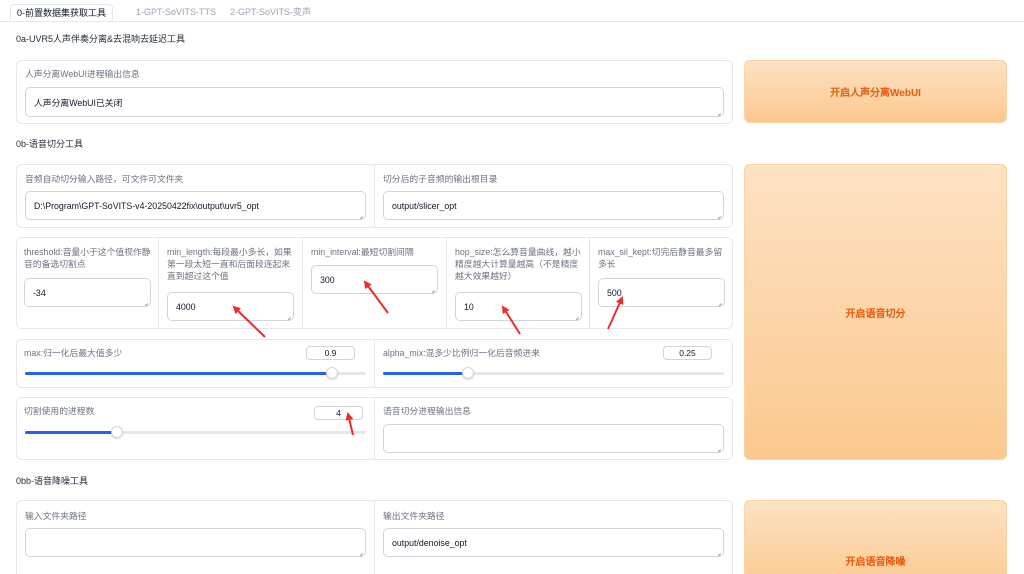  I want to click on min-length-field: 4000, so click(230, 306).